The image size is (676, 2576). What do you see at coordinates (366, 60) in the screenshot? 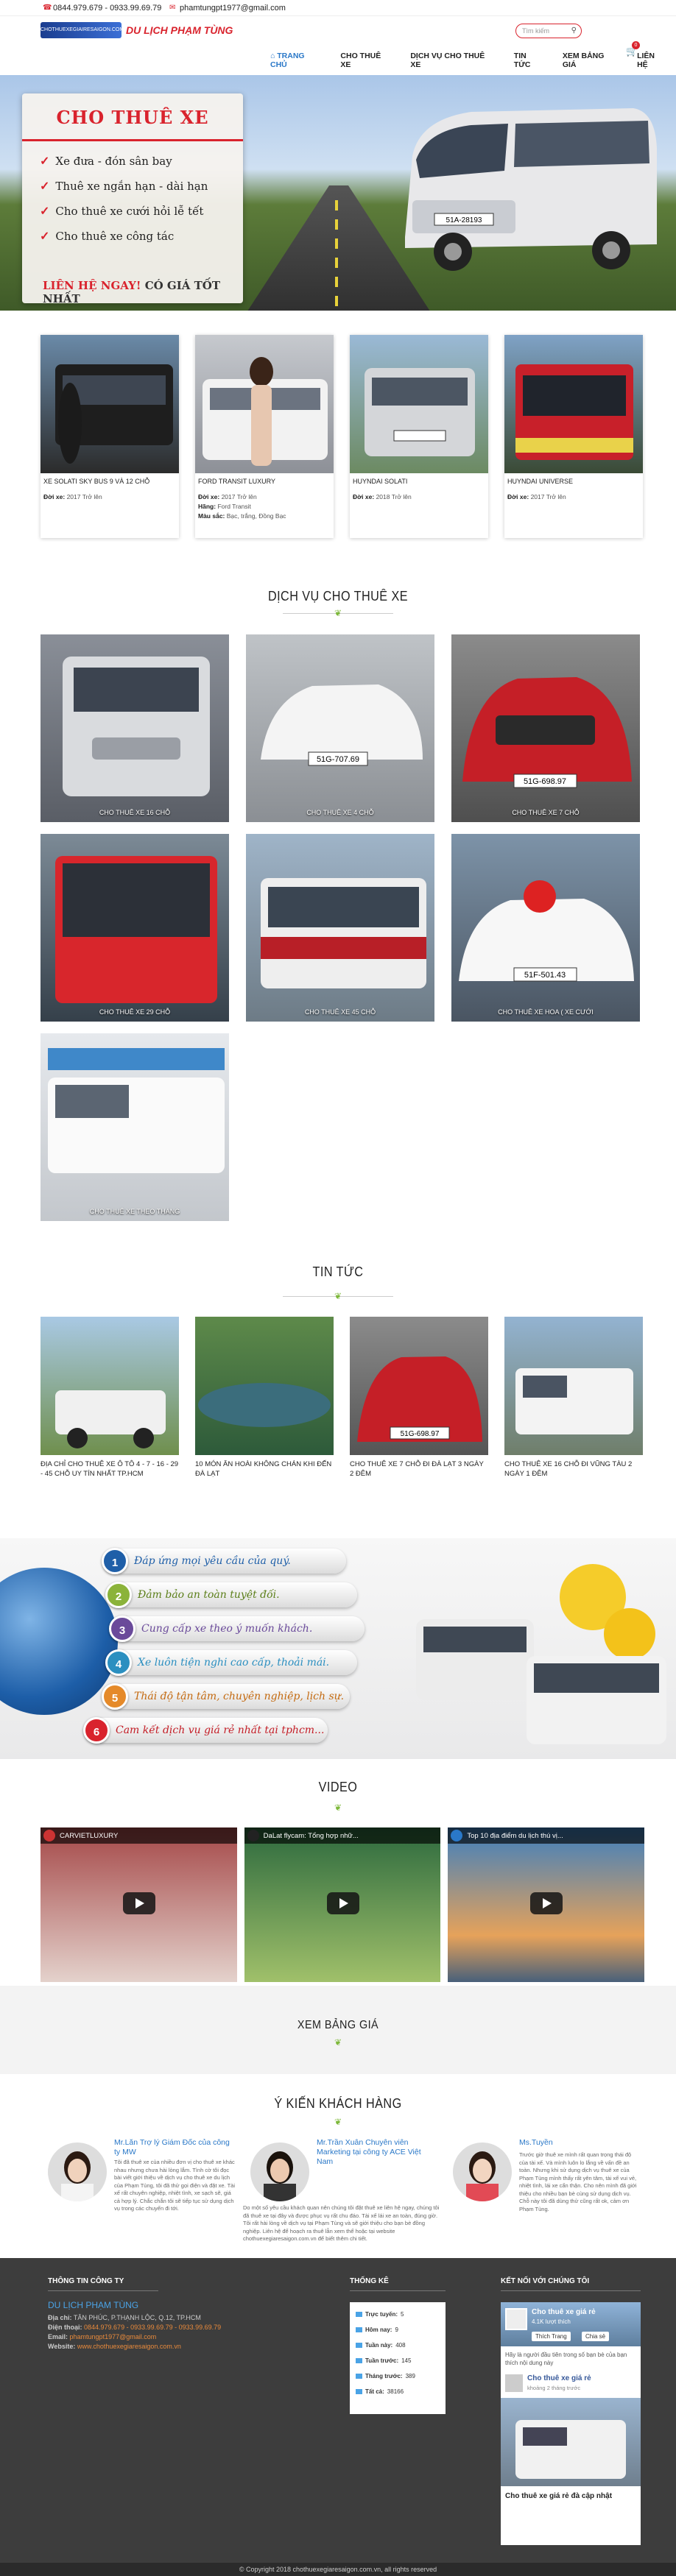
I see `nav-cho-thue-xe: CHO THUÊ XE` at bounding box center [366, 60].